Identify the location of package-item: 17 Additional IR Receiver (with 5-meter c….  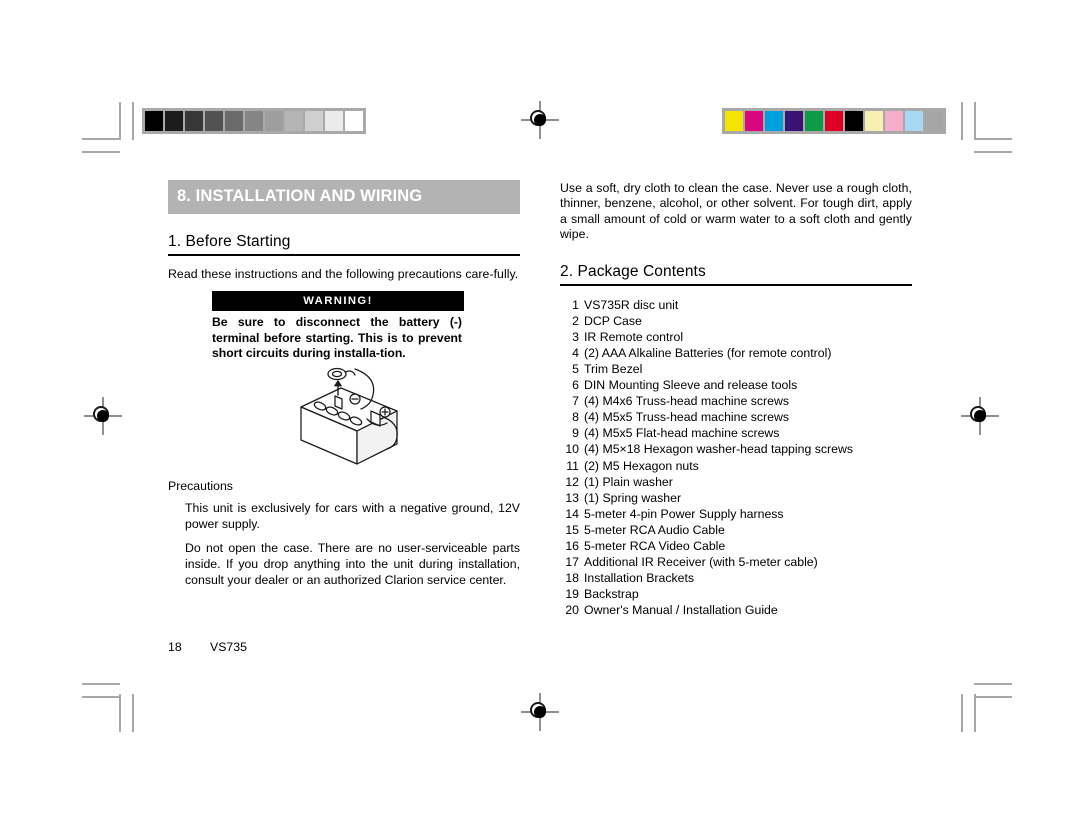
(736, 562).